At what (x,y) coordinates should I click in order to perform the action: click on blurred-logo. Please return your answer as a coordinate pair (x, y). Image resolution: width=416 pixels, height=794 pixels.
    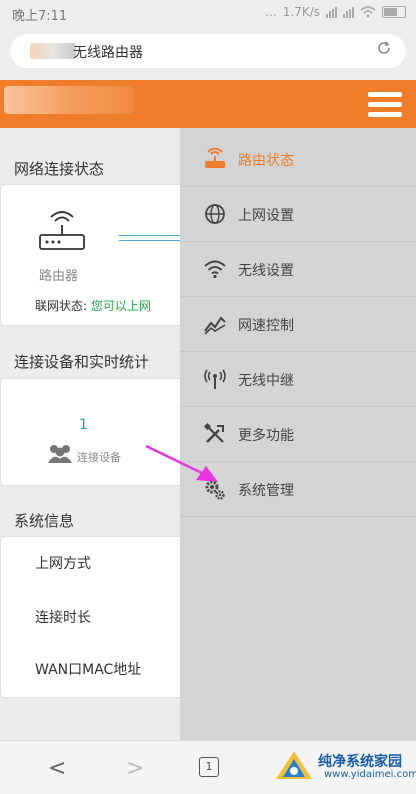
    Looking at the image, I should click on (69, 100).